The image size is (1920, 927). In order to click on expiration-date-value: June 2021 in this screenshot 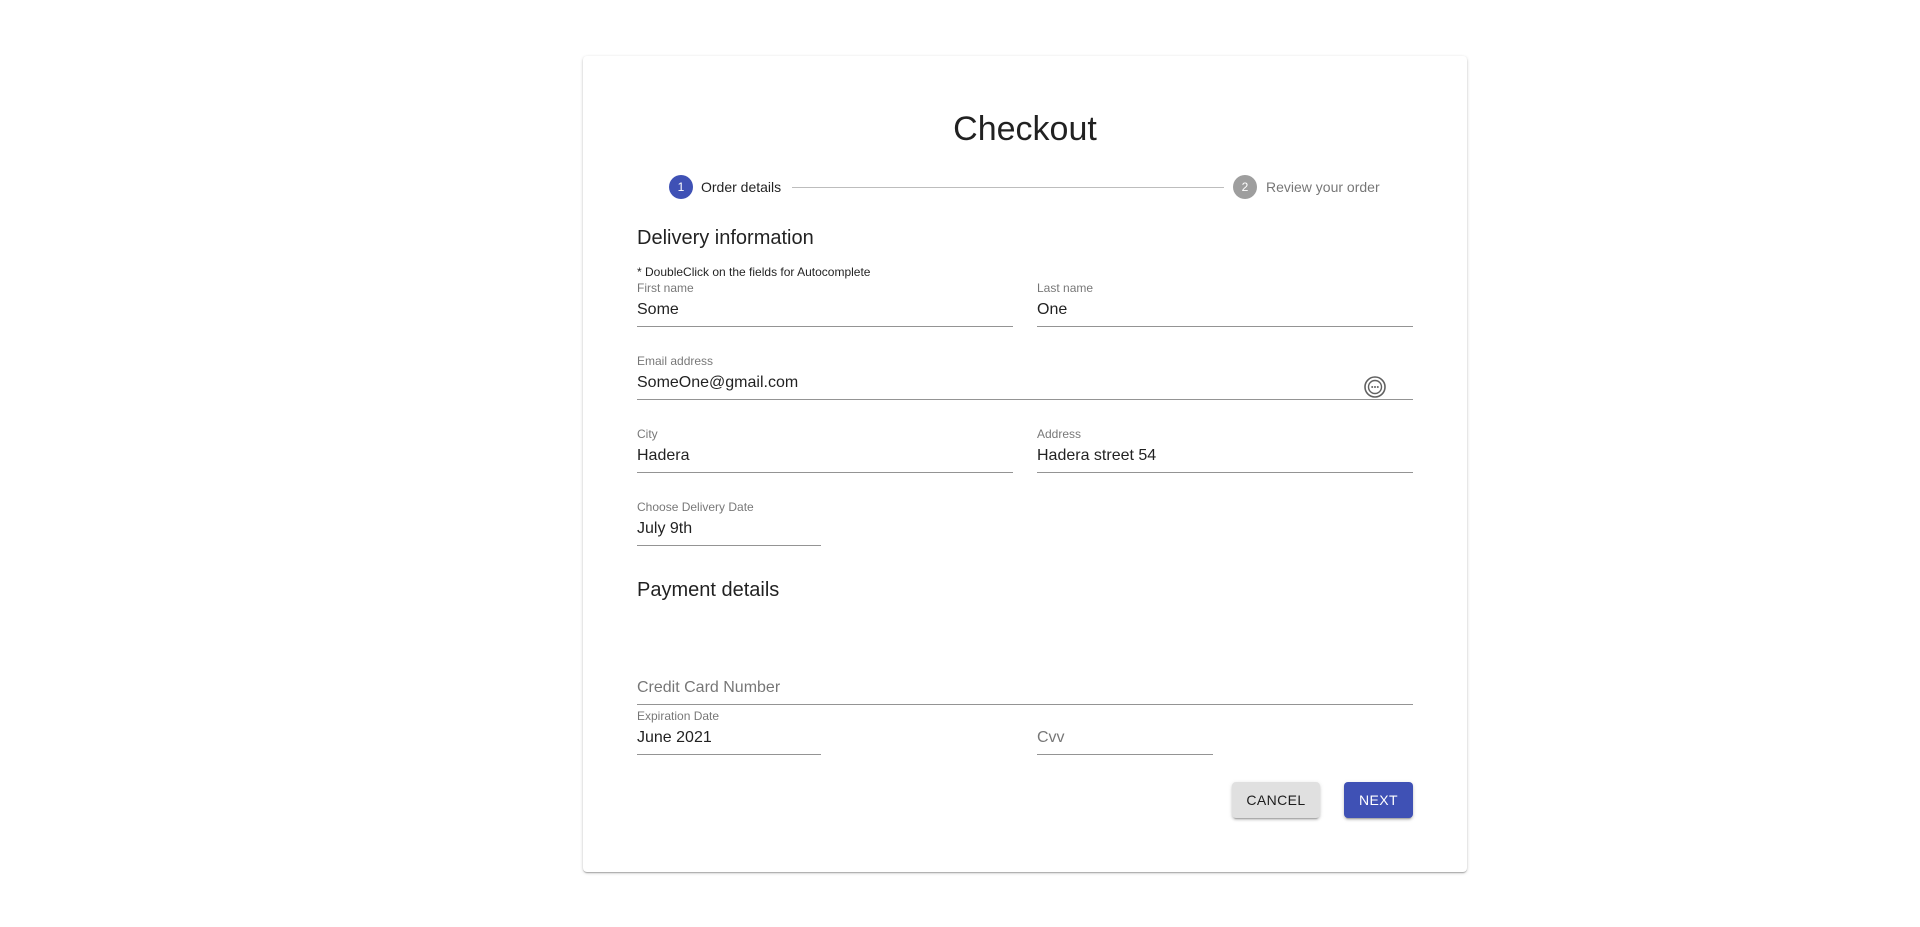, I will do `click(674, 738)`.